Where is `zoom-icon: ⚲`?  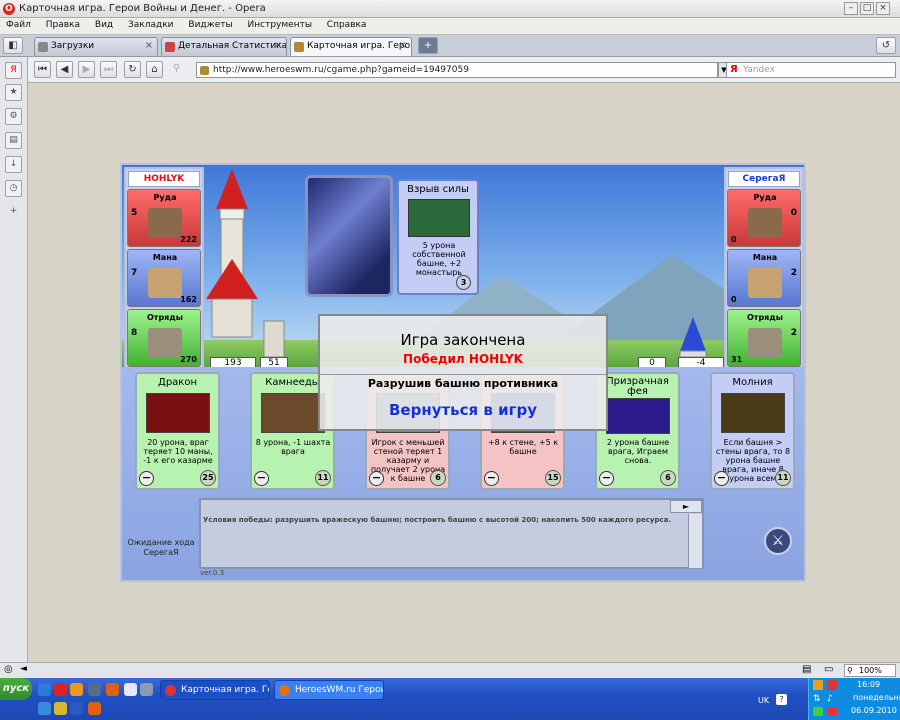
zoom-icon: ⚲ is located at coordinates (850, 670).